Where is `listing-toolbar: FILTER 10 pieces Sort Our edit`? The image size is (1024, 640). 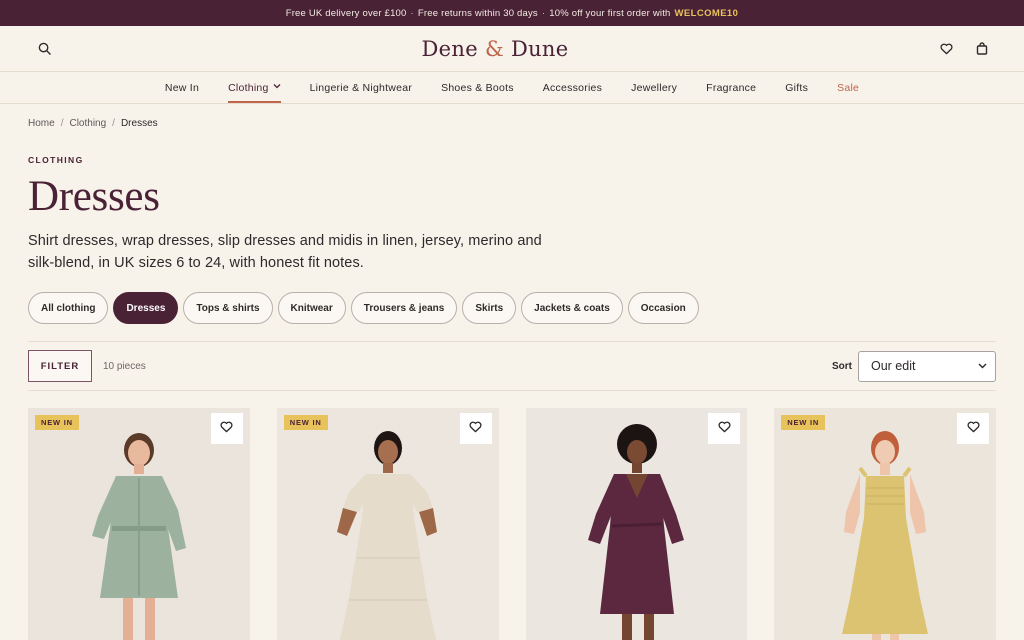 listing-toolbar: FILTER 10 pieces Sort Our edit is located at coordinates (512, 366).